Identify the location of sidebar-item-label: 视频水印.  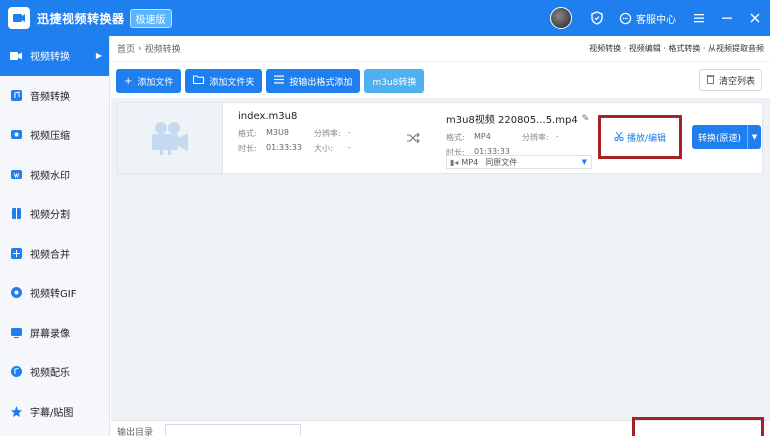
(50, 176).